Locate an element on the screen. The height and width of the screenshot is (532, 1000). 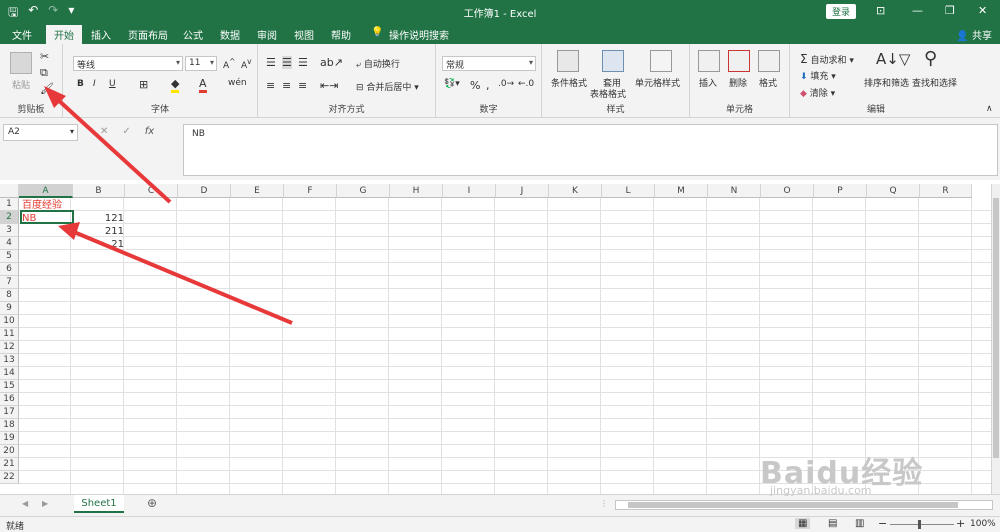
align-left-icon: ≡ is located at coordinates (270, 85).